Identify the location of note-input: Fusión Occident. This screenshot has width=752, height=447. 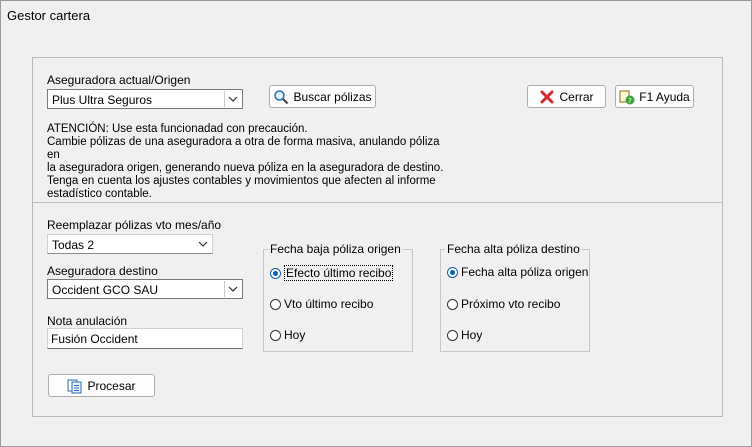
(145, 338).